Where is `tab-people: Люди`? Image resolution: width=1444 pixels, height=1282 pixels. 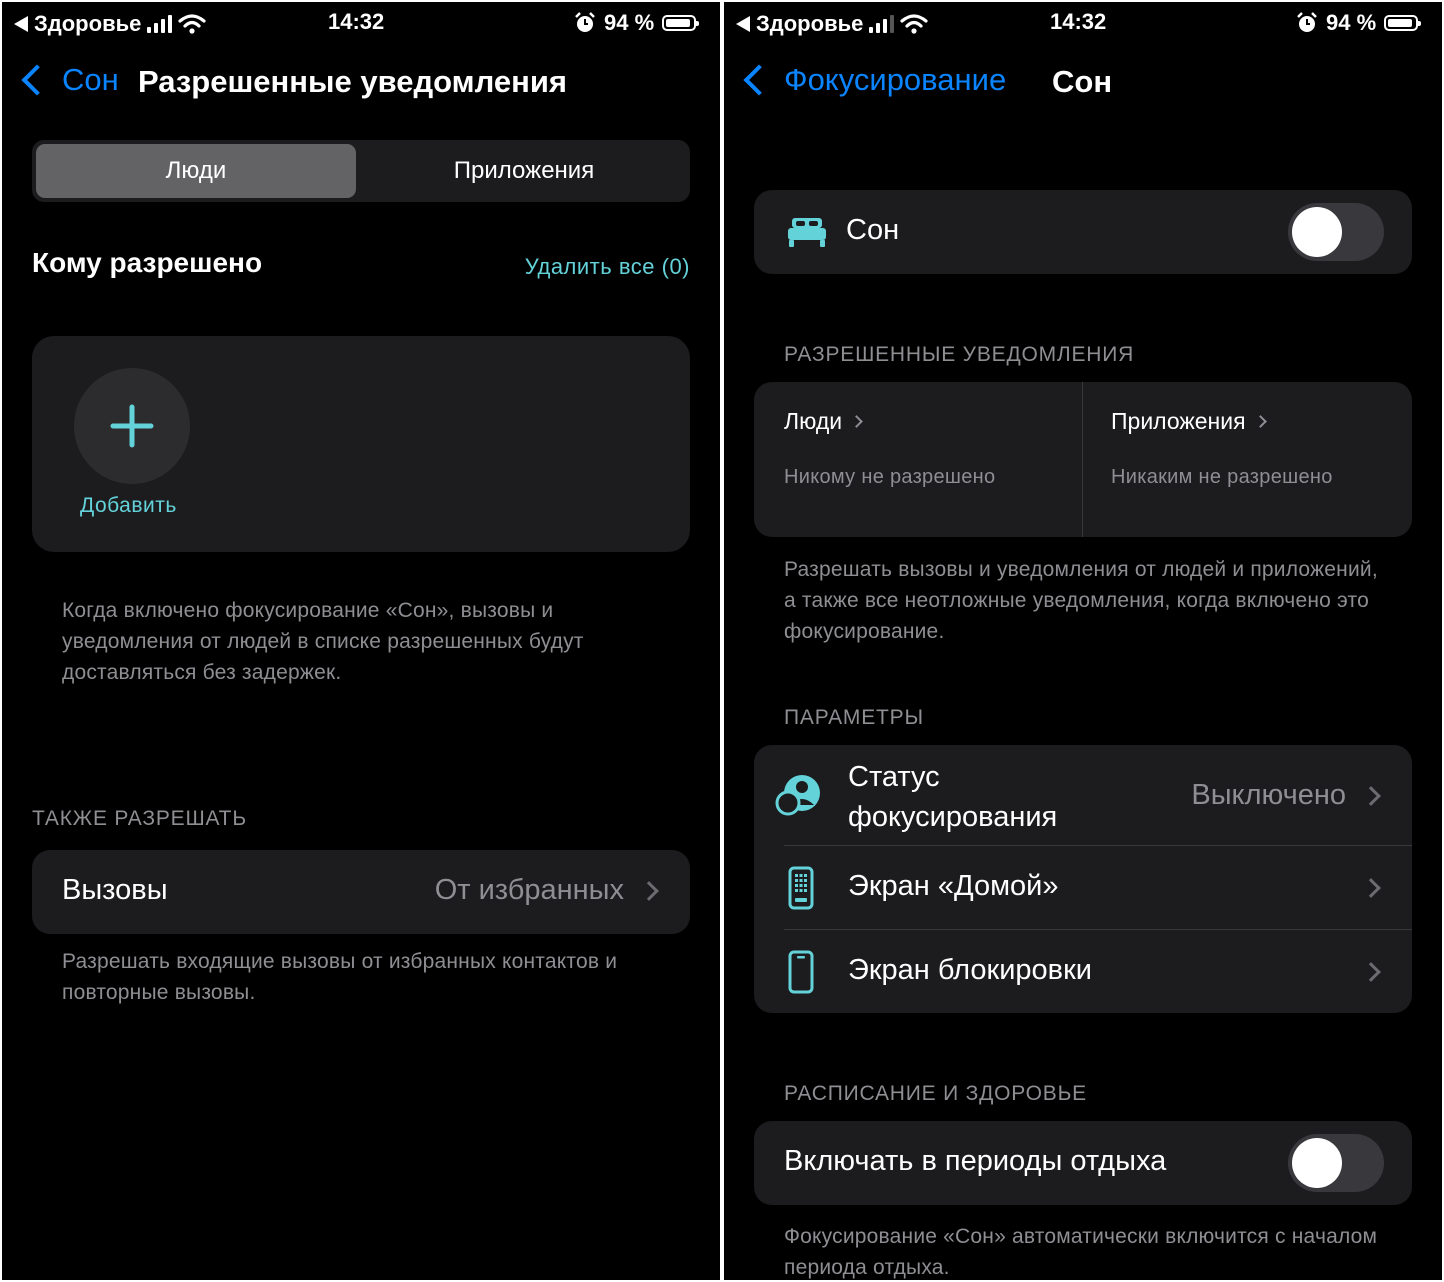 tab-people: Люди is located at coordinates (196, 171).